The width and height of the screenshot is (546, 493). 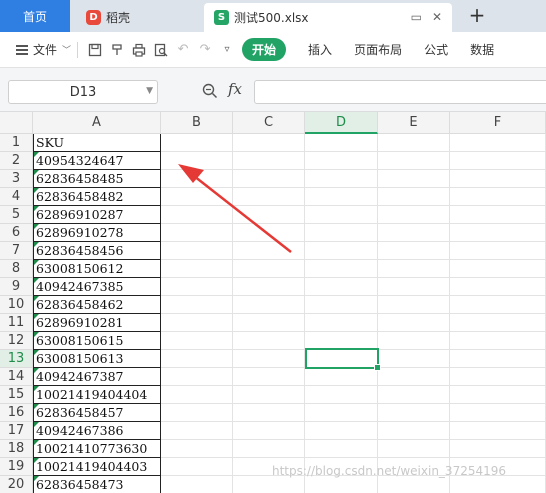 I want to click on annotation-arrow-icon, so click(x=235, y=208).